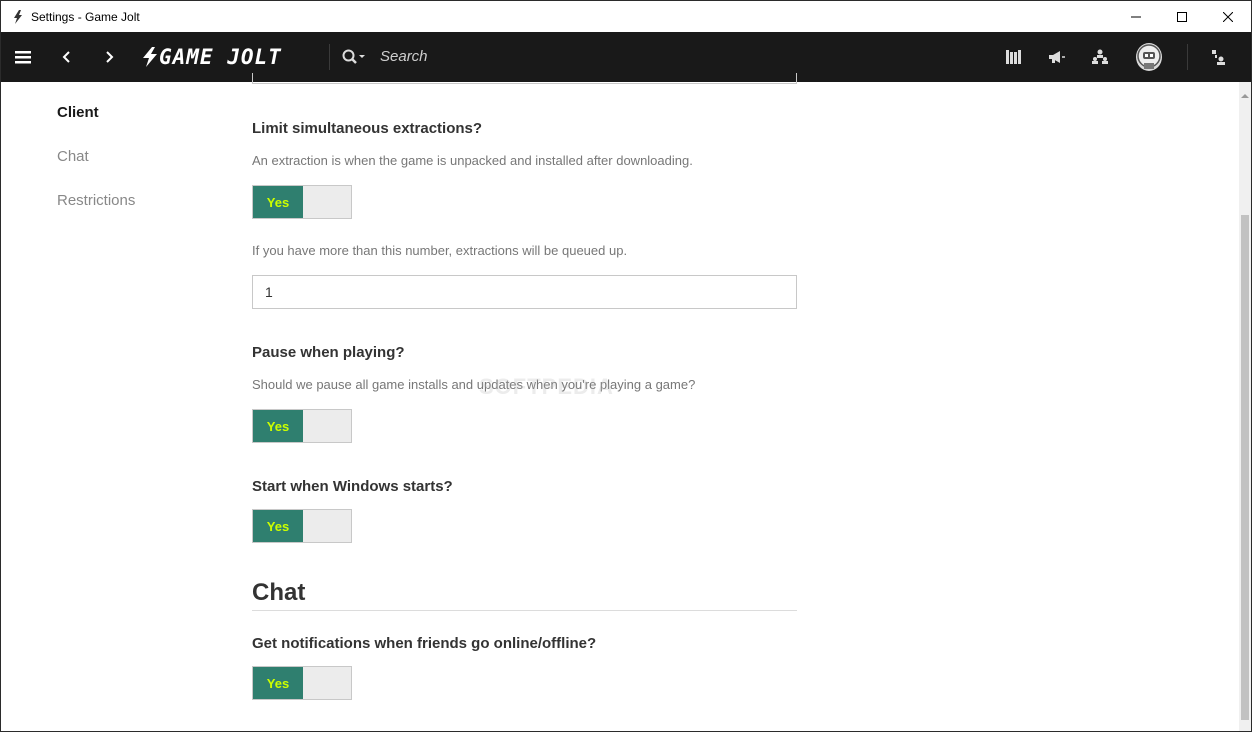  Describe the element at coordinates (1100, 57) in the screenshot. I see `friends-icon` at that location.